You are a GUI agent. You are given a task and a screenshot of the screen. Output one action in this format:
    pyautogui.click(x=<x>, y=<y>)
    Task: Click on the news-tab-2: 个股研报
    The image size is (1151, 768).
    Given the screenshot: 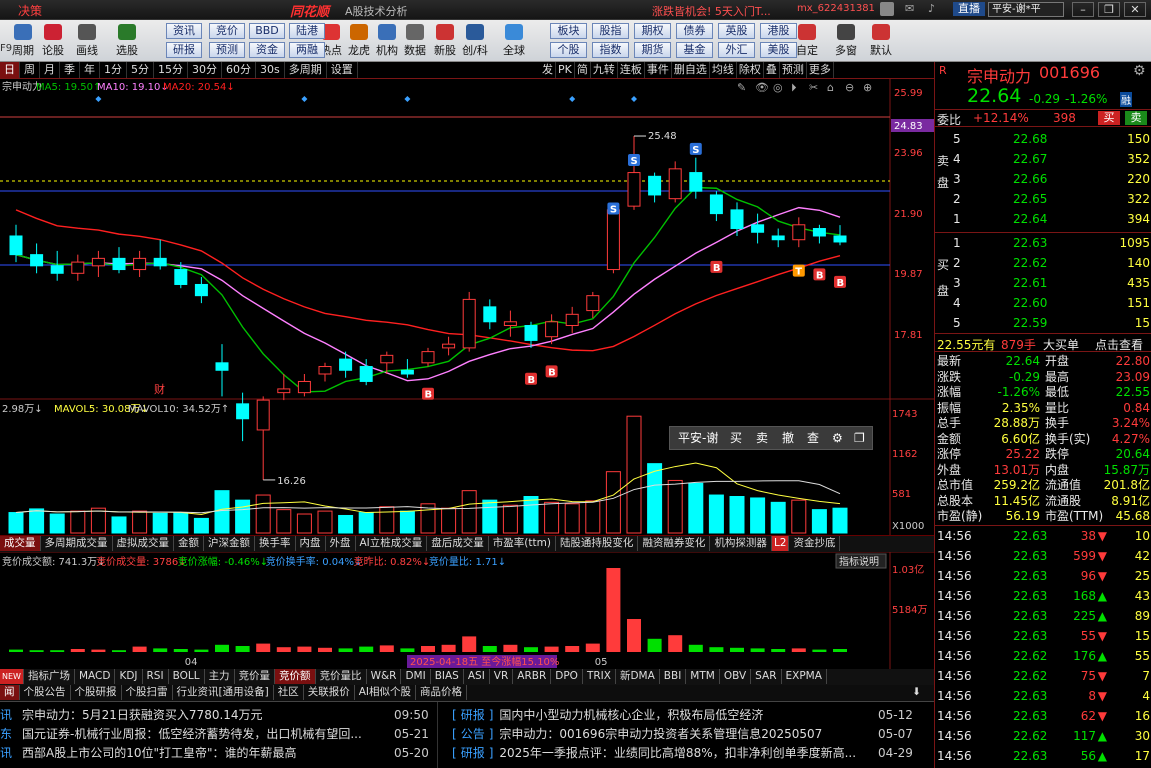 What is the action you would take?
    pyautogui.click(x=96, y=692)
    